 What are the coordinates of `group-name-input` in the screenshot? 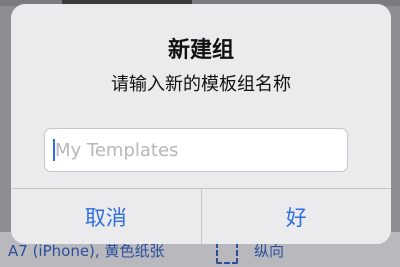 It's located at (196, 150).